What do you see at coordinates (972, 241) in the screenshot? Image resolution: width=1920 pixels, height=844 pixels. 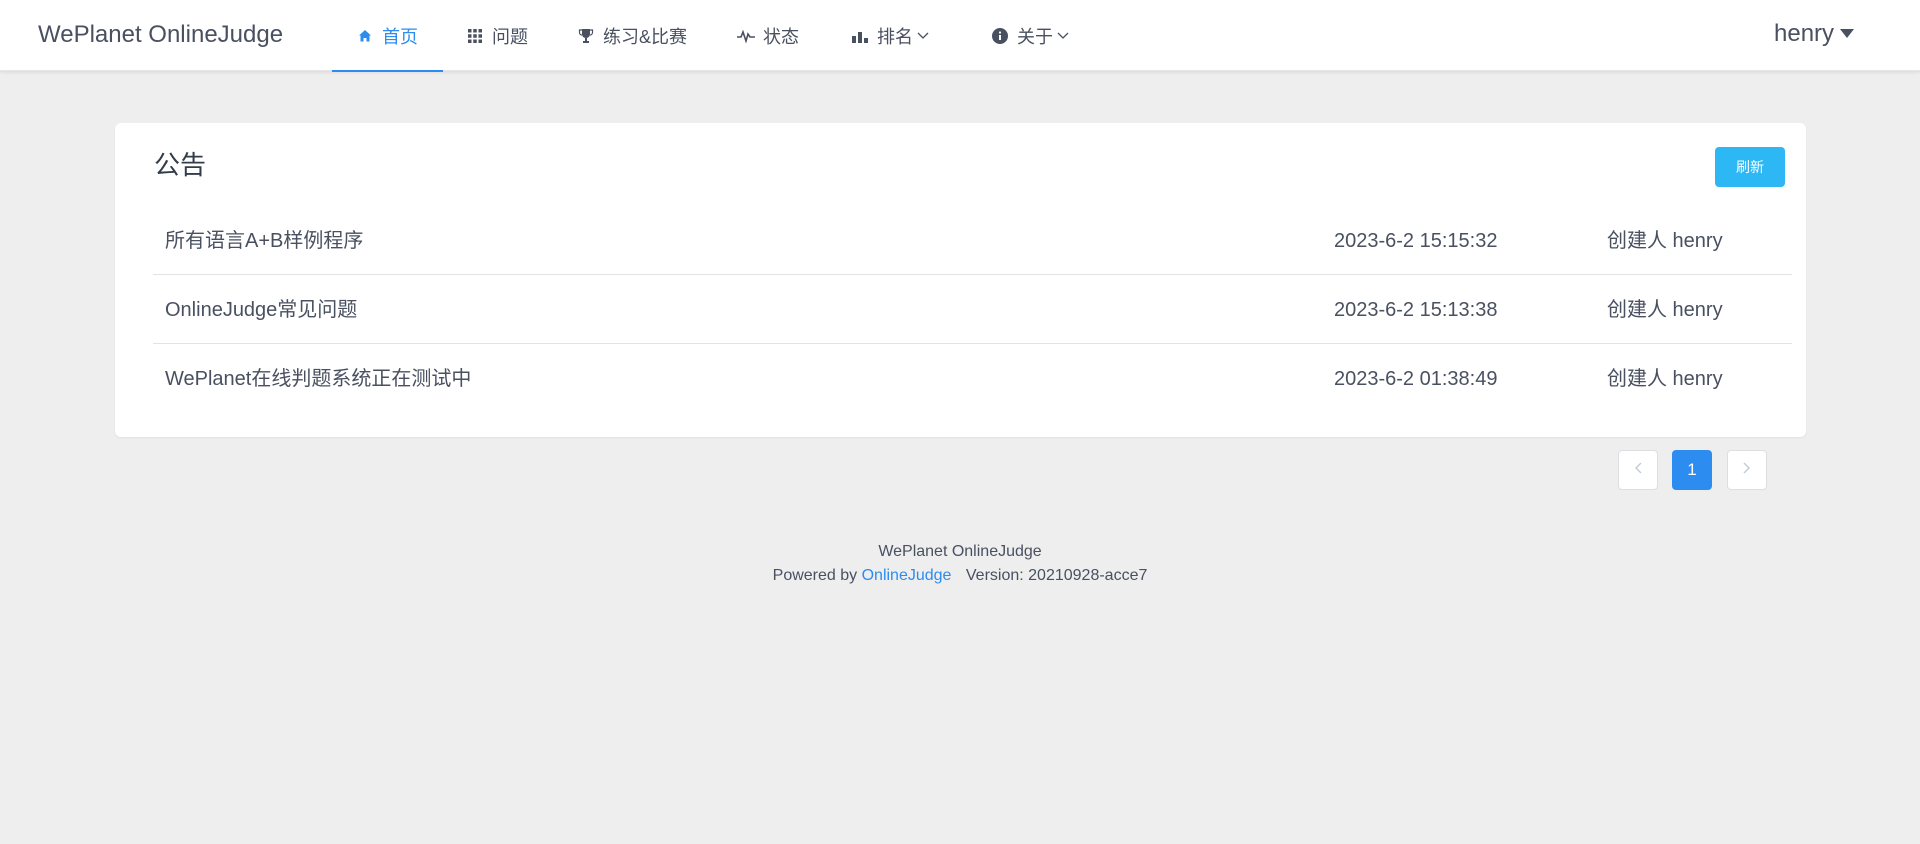 I see `announcement-row: 所有语言A+B样例程序 2023-6-2 15:15:32 创建人 henry` at bounding box center [972, 241].